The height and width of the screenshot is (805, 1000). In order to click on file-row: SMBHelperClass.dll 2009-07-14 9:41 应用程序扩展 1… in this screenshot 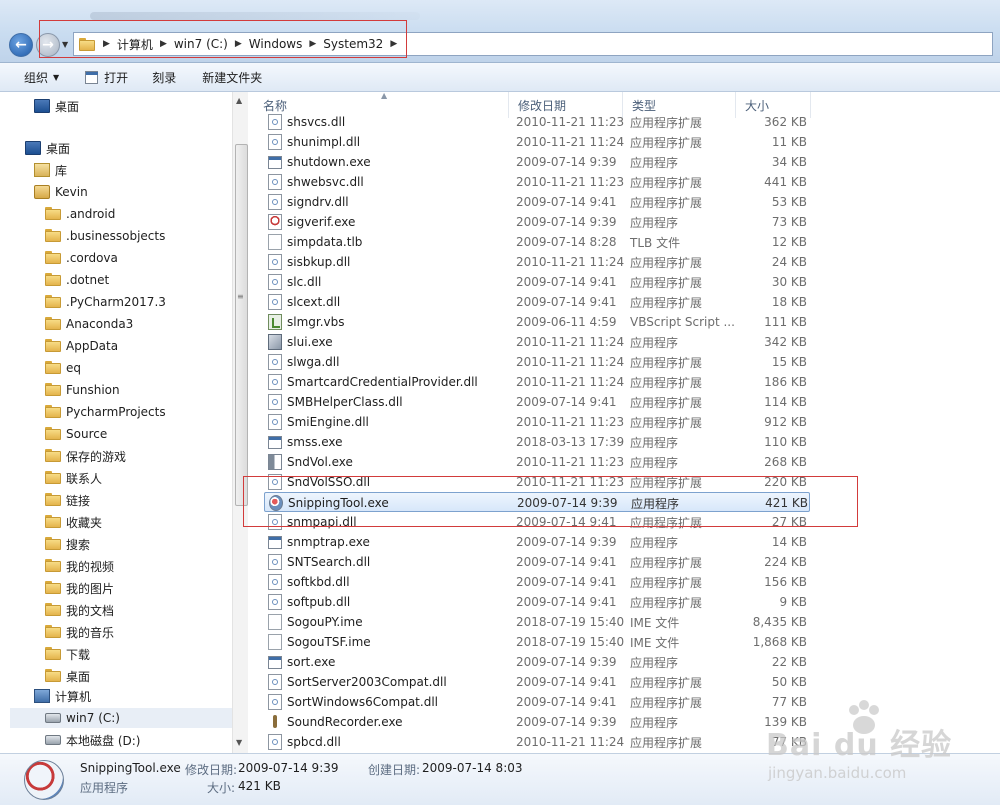, I will do `click(537, 402)`.